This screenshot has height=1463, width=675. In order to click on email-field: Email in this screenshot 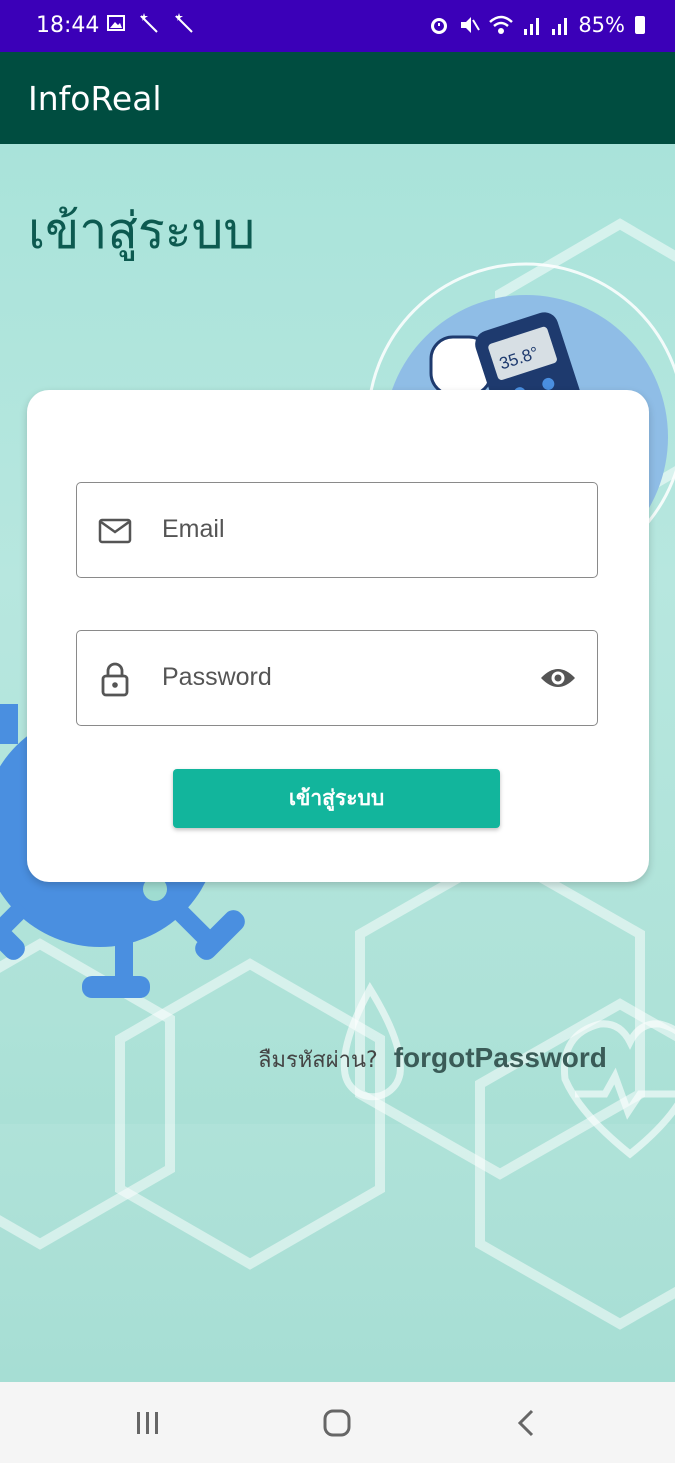, I will do `click(337, 530)`.